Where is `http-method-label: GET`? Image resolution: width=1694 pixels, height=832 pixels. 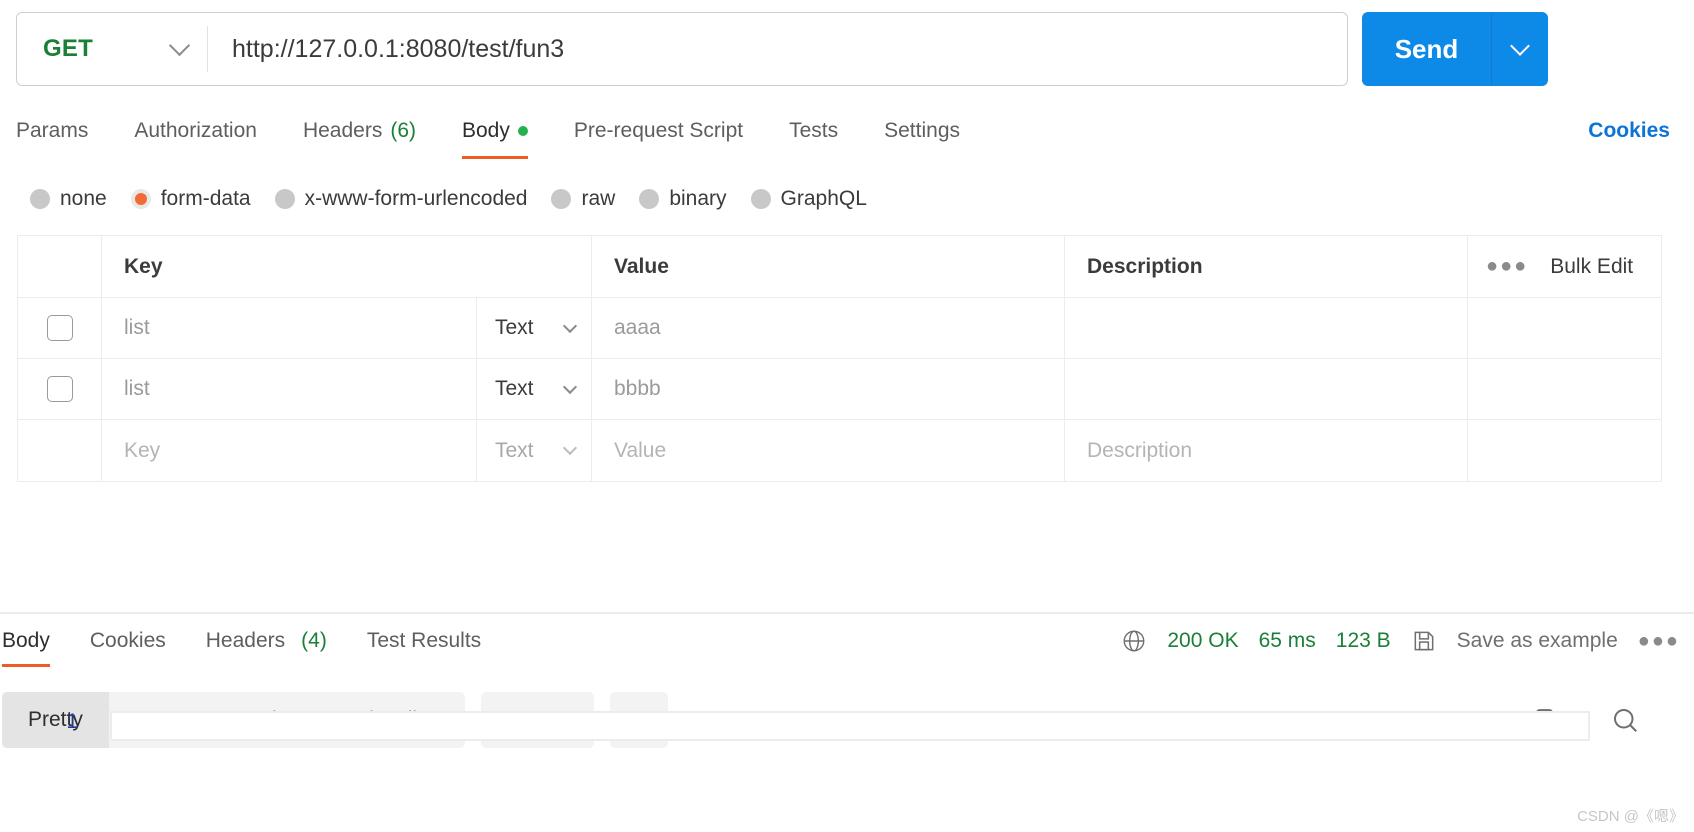 http-method-label: GET is located at coordinates (68, 48).